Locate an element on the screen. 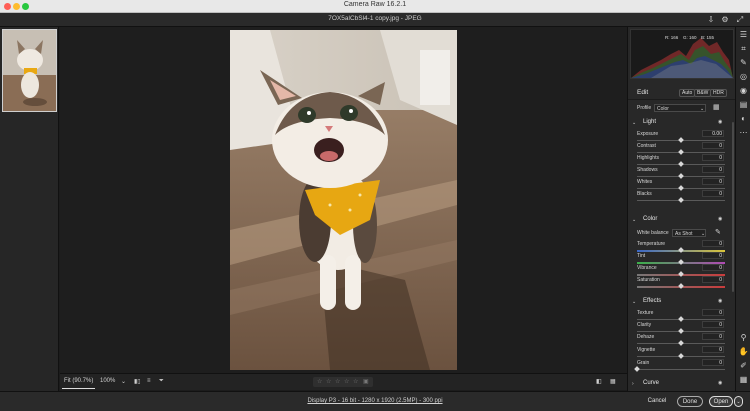 This screenshot has width=750, height=411. blacks-value-field: 0 is located at coordinates (713, 193).